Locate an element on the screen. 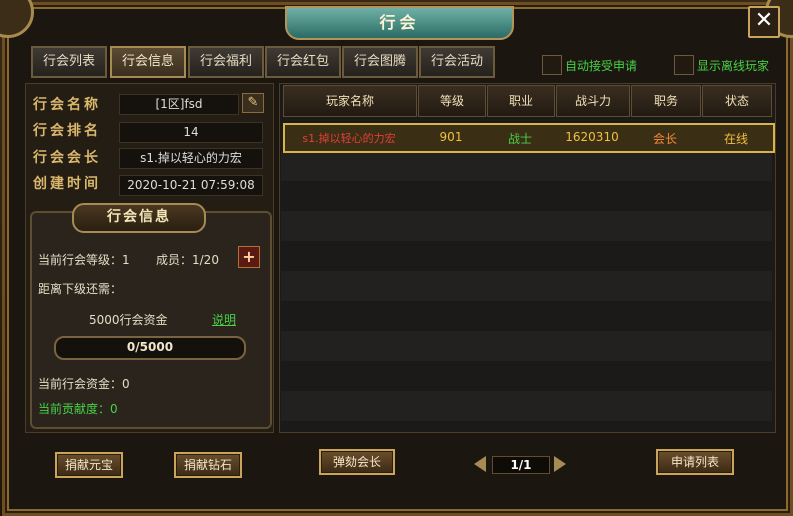 This screenshot has height=516, width=793. pager: 1/1 is located at coordinates (521, 465).